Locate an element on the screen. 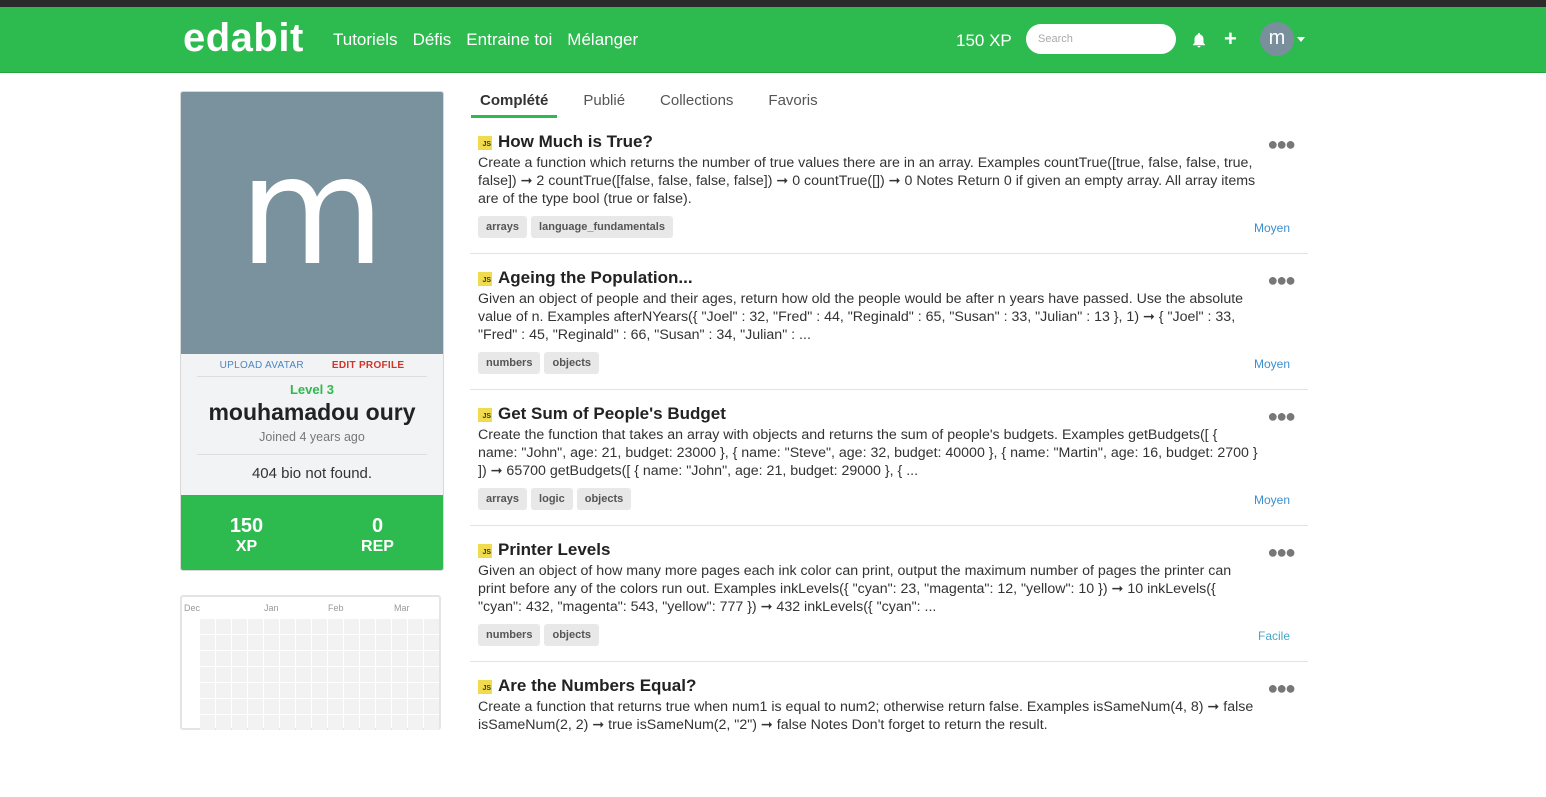 The width and height of the screenshot is (1546, 797). bell-icon is located at coordinates (1199, 40).